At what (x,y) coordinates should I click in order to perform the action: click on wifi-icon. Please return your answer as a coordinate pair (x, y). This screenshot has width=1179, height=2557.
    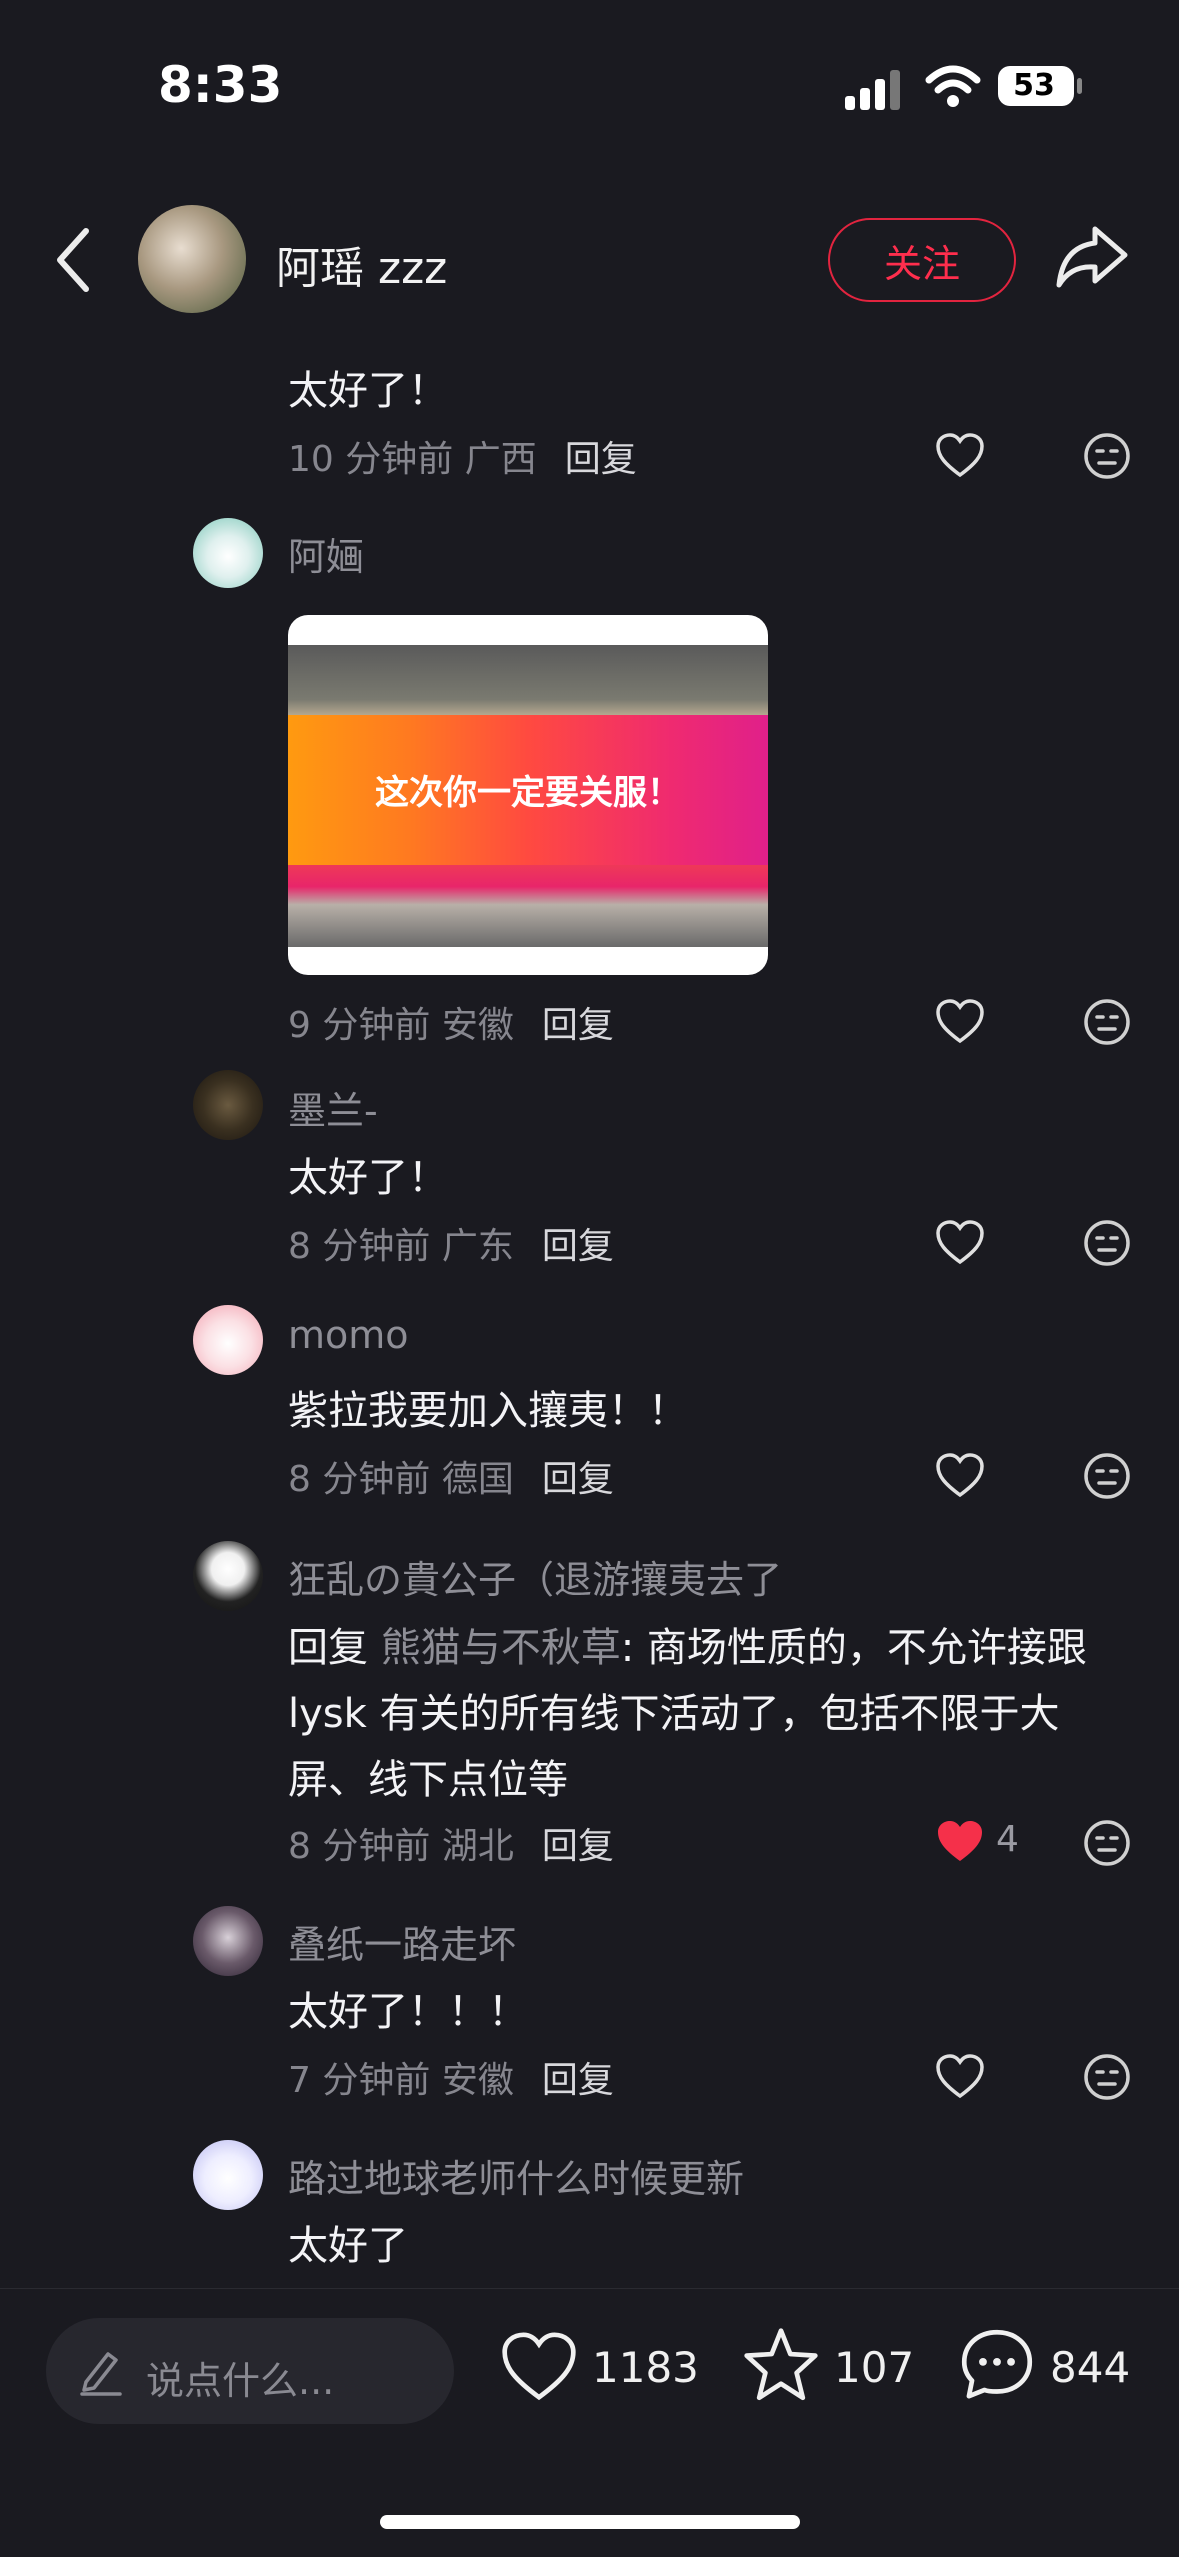
    Looking at the image, I should click on (953, 86).